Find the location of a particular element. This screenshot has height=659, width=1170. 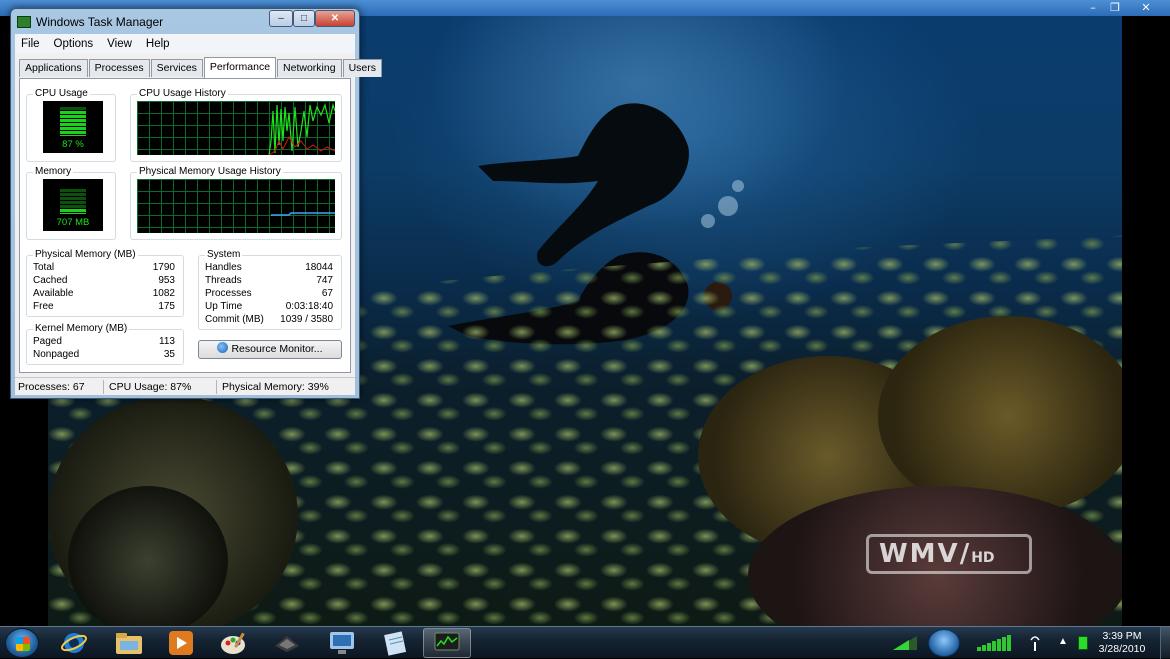

maximize-button: □ is located at coordinates (304, 18).